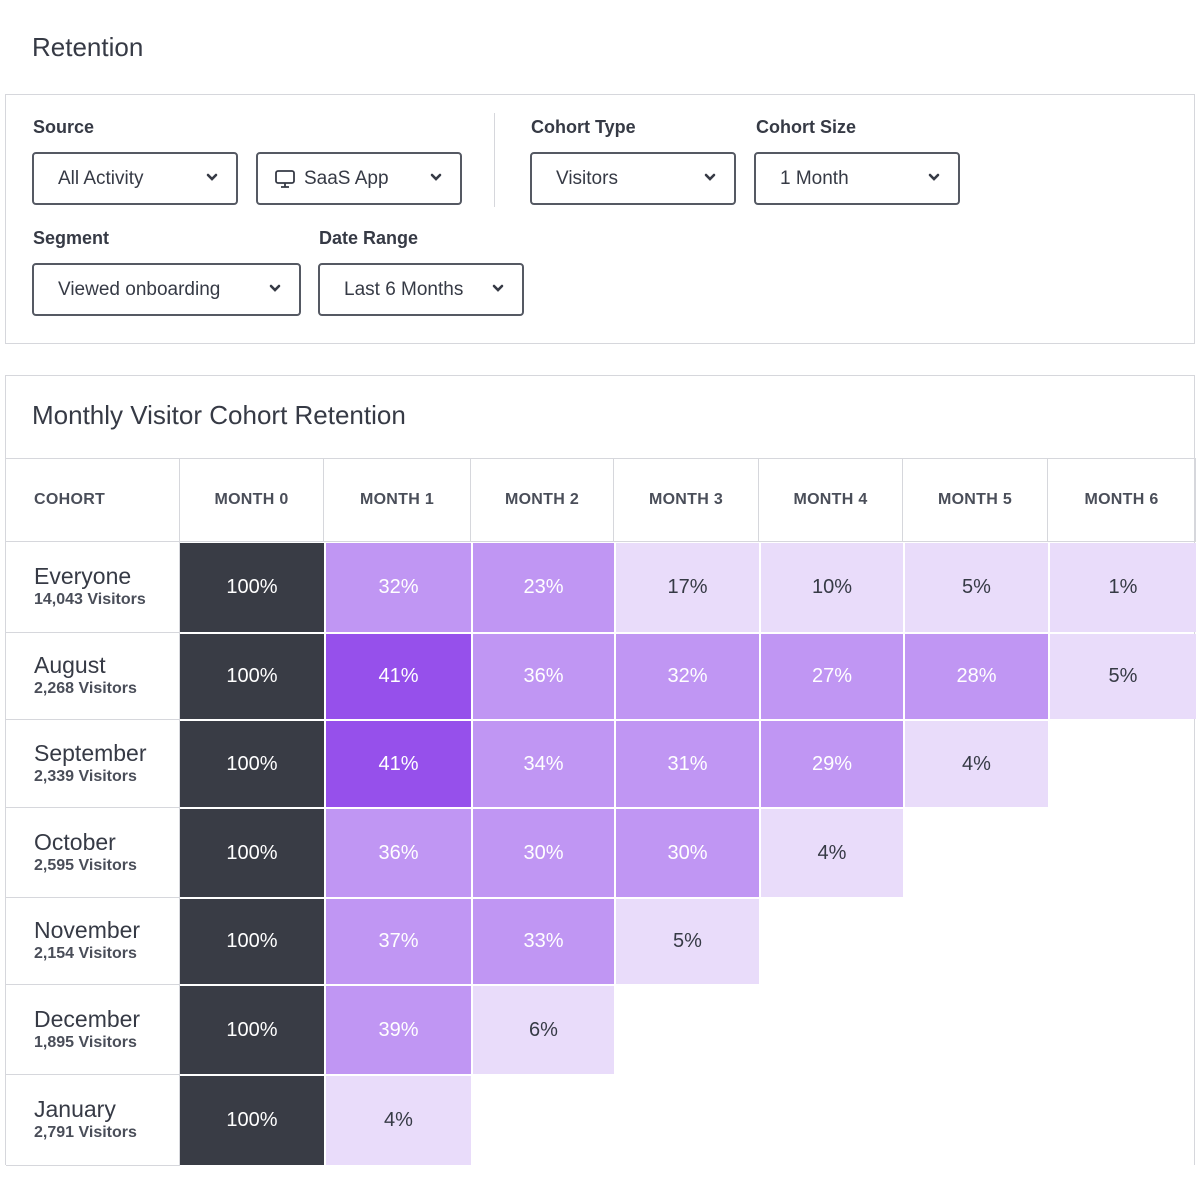 The height and width of the screenshot is (1177, 1201). Describe the element at coordinates (583, 127) in the screenshot. I see `cohort-type-label: Cohort Type` at that location.